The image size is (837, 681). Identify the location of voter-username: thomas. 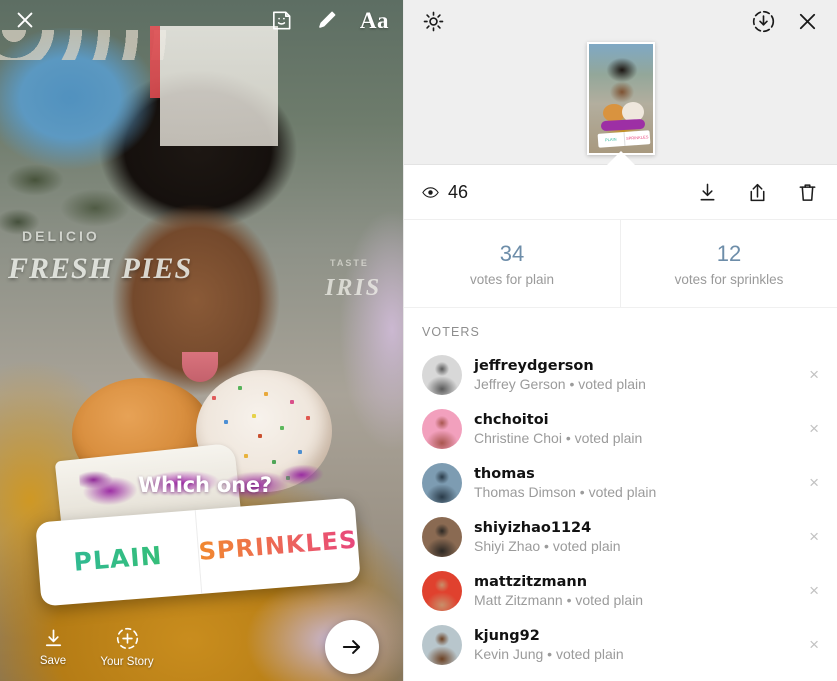
(504, 473).